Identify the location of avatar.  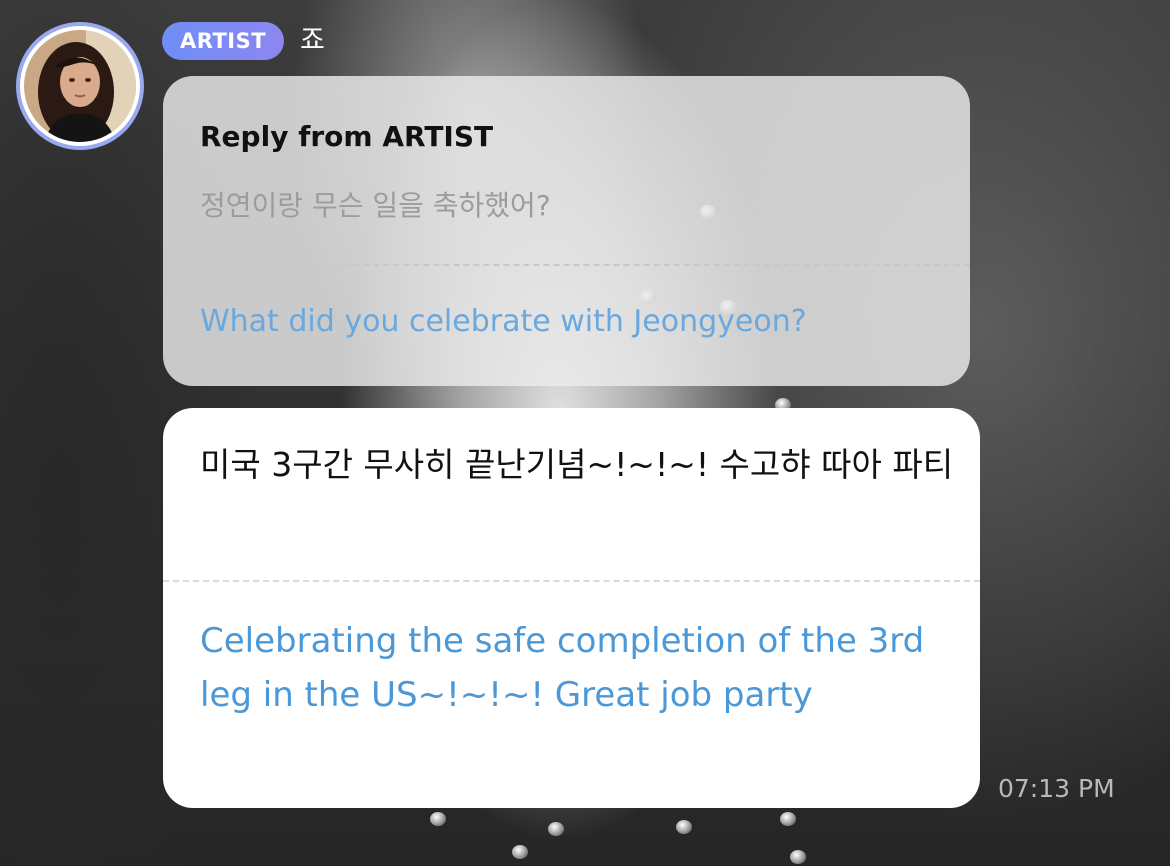
(80, 86).